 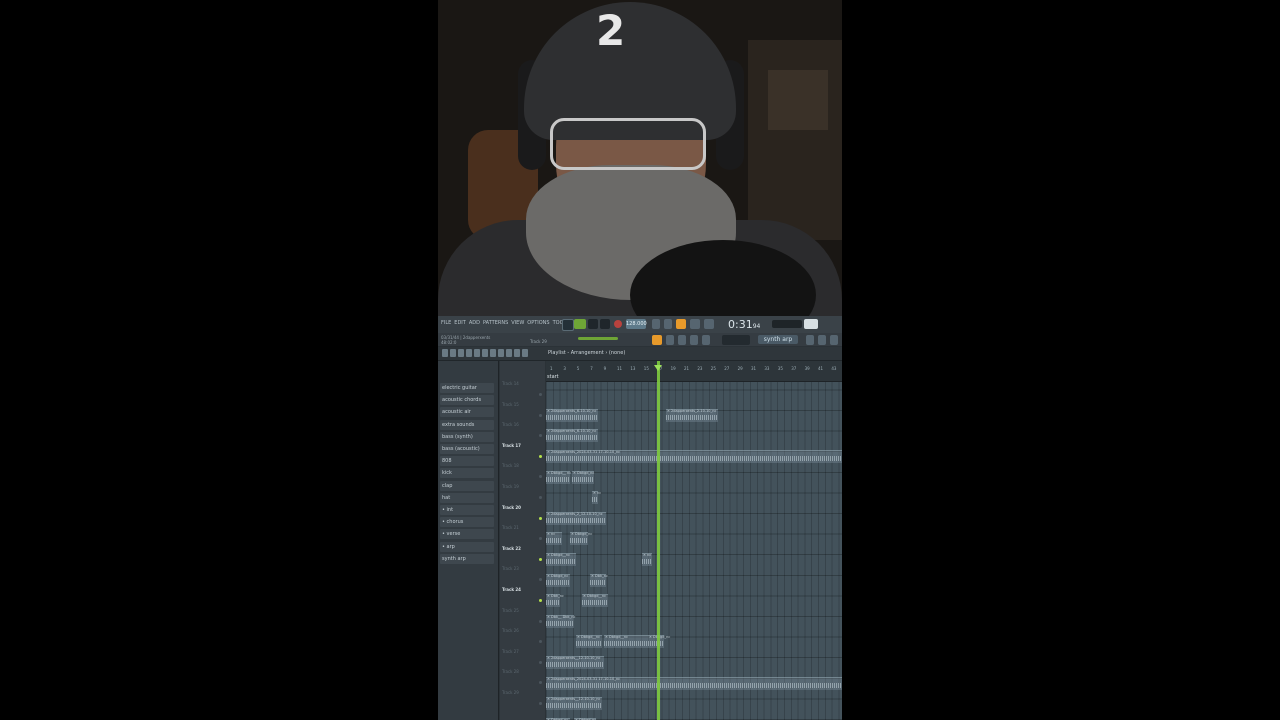 I want to click on countdown-button, so click(x=681, y=324).